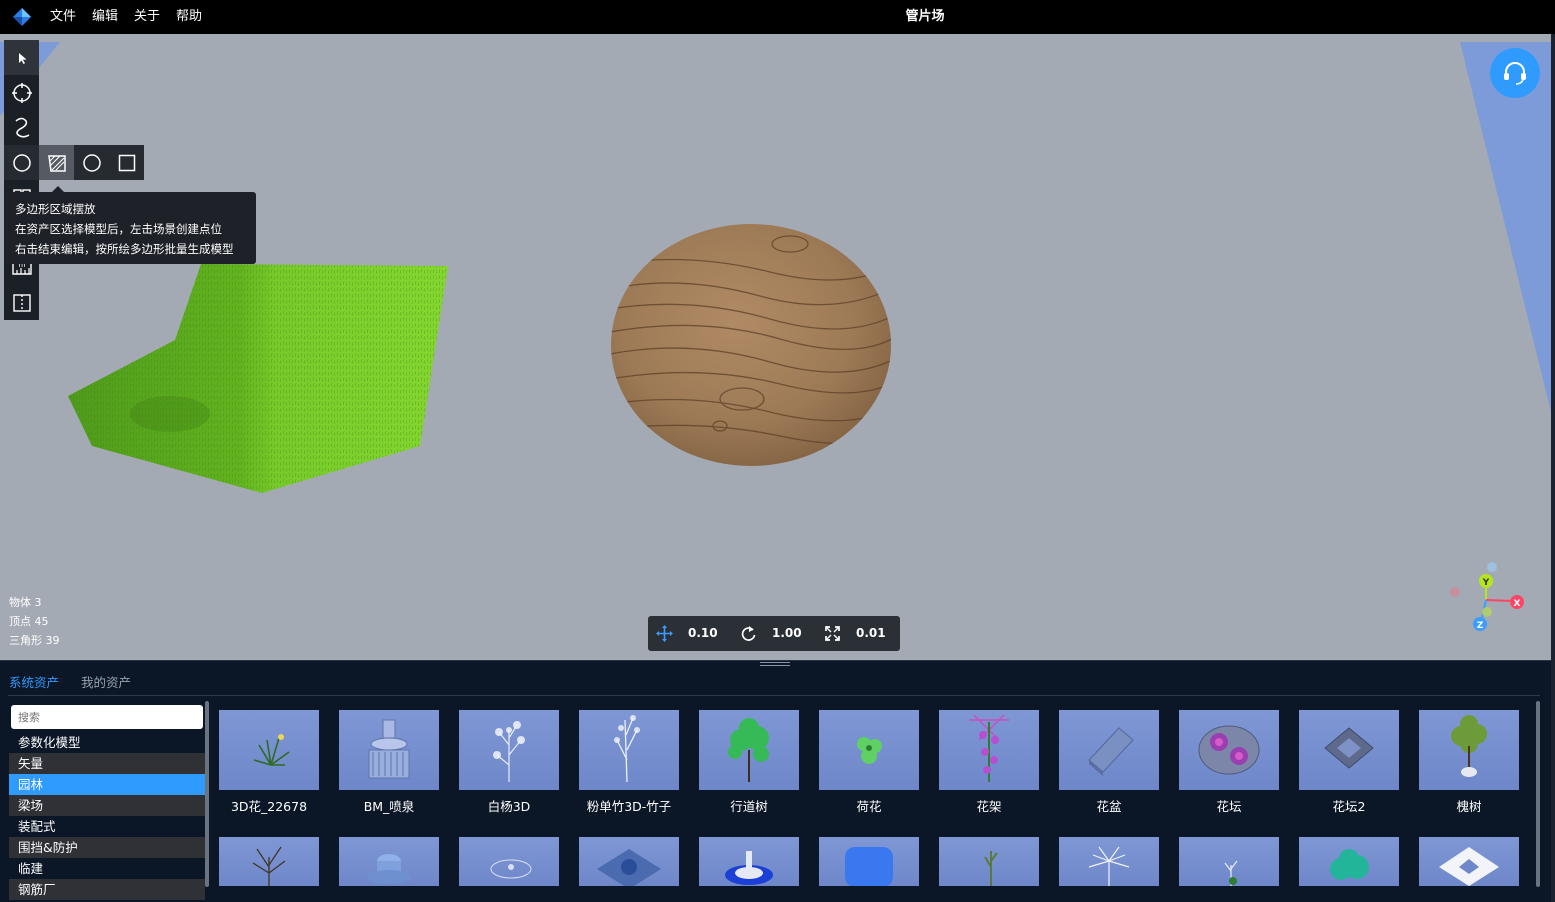 The image size is (1555, 902). I want to click on lotus-icon, so click(869, 750).